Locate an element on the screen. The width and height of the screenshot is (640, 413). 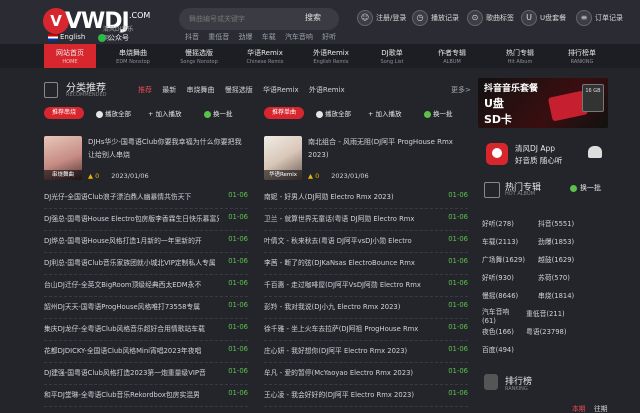
tag-item: 苏荷(570) is located at coordinates (554, 277).